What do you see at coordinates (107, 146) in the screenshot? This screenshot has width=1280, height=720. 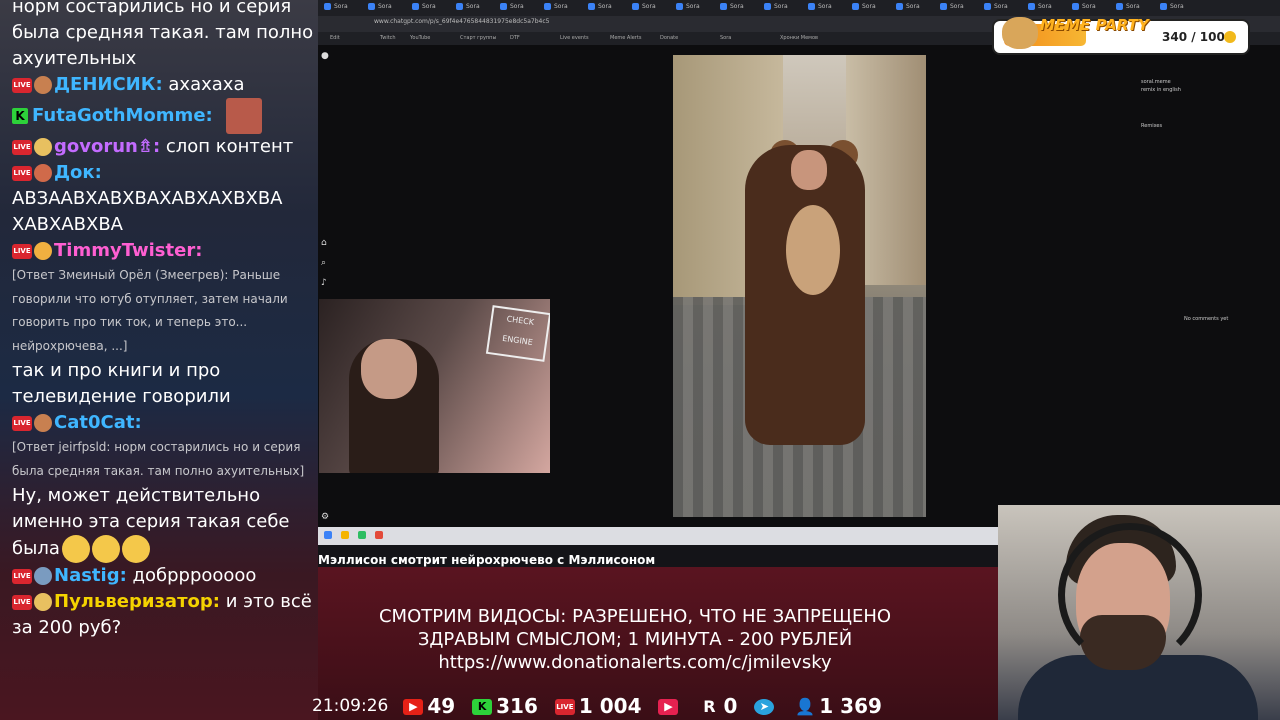 I see `chat-username: govorun⇯:` at bounding box center [107, 146].